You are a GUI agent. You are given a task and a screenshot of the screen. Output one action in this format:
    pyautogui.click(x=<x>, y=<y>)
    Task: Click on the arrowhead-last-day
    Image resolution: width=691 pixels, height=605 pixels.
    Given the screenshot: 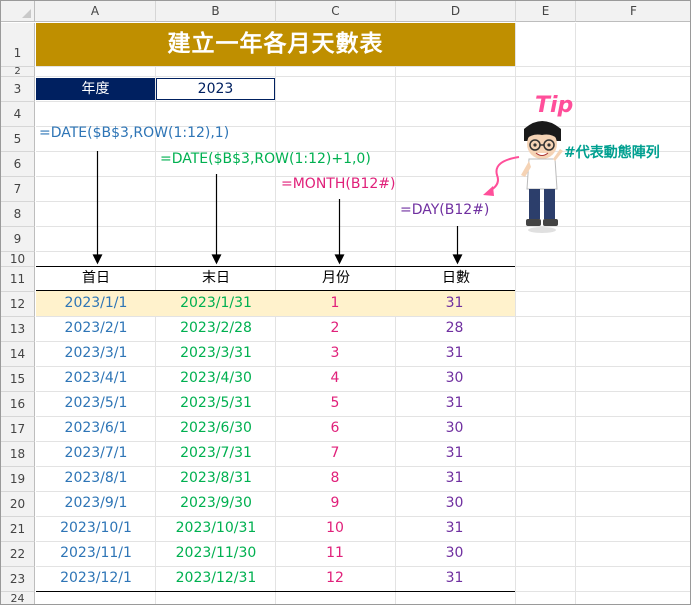 What is the action you would take?
    pyautogui.click(x=216, y=259)
    